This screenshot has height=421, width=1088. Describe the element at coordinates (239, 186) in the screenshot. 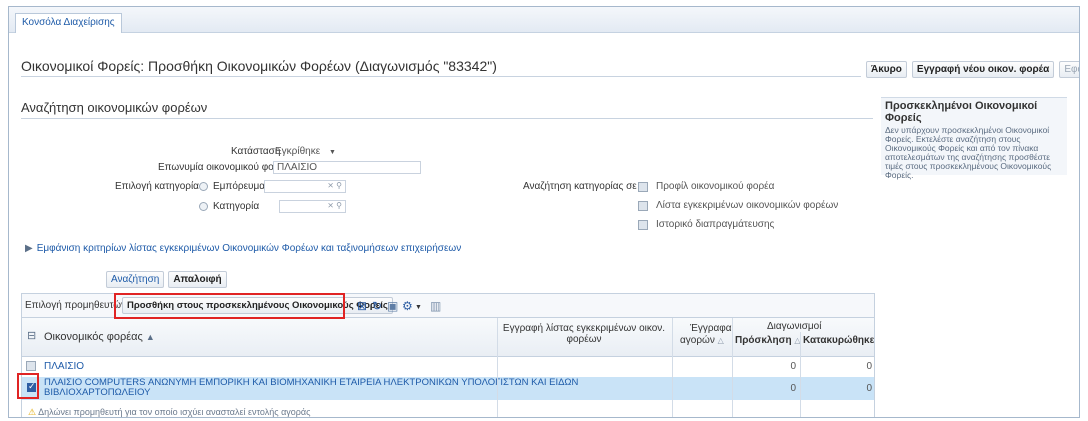

I see `commodity-radio-label: Εμπόρευμα` at that location.